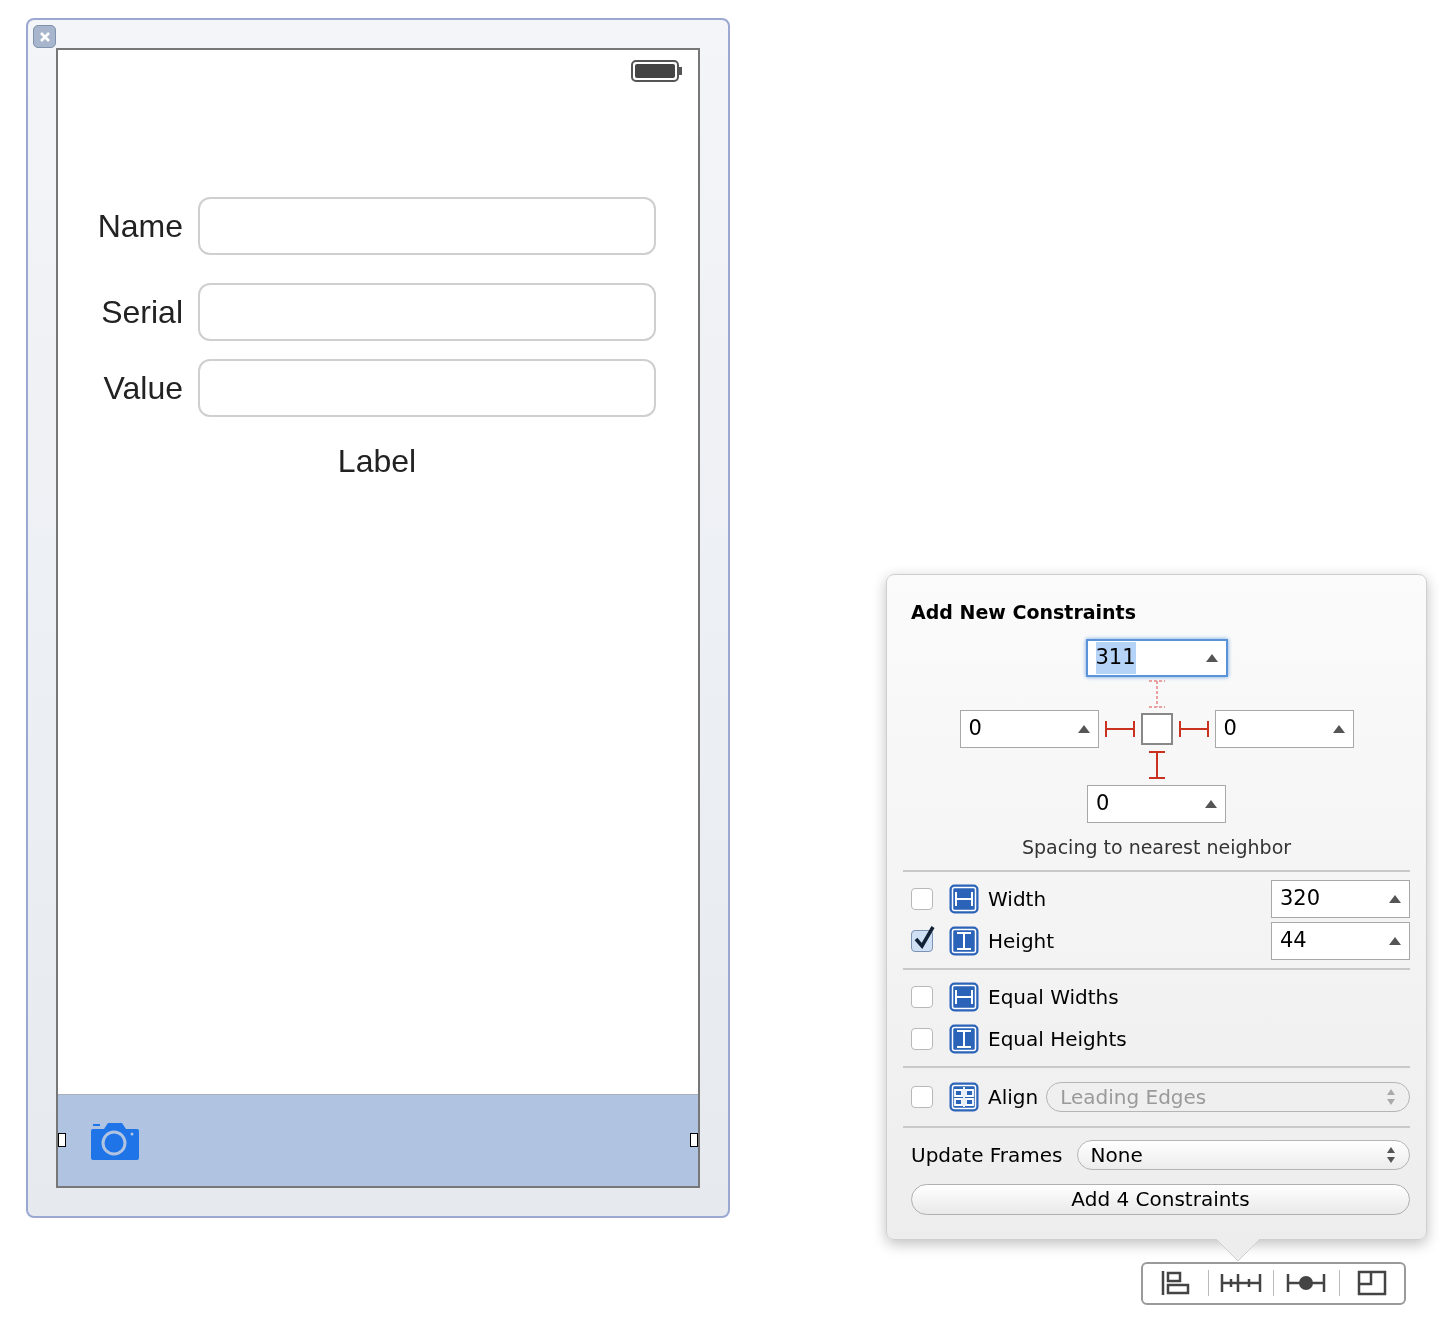  Describe the element at coordinates (1057, 1039) in the screenshot. I see `constraint-label: Equal Heights` at that location.